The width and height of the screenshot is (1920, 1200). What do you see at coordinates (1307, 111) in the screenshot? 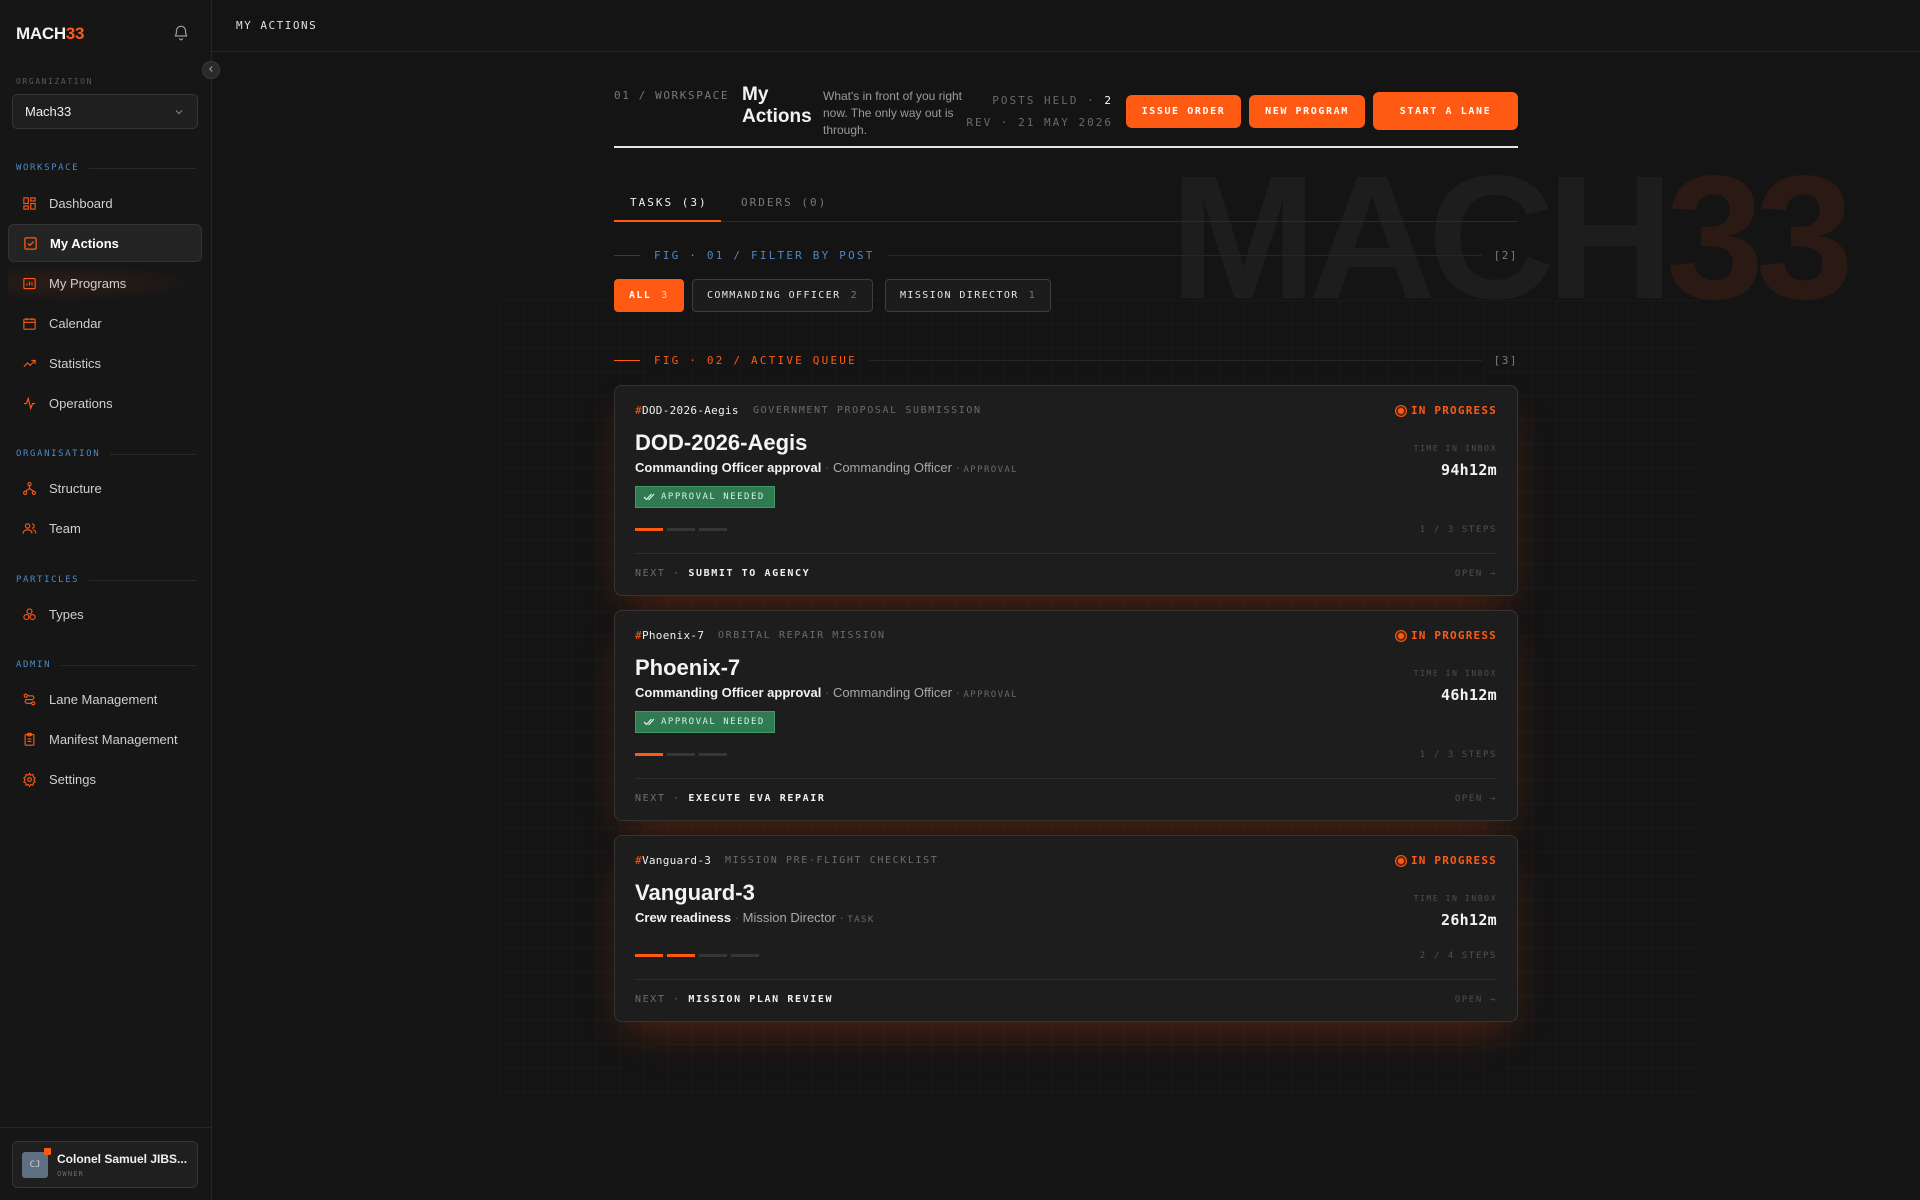
I see `new-program-button: NEW PROGRAM` at bounding box center [1307, 111].